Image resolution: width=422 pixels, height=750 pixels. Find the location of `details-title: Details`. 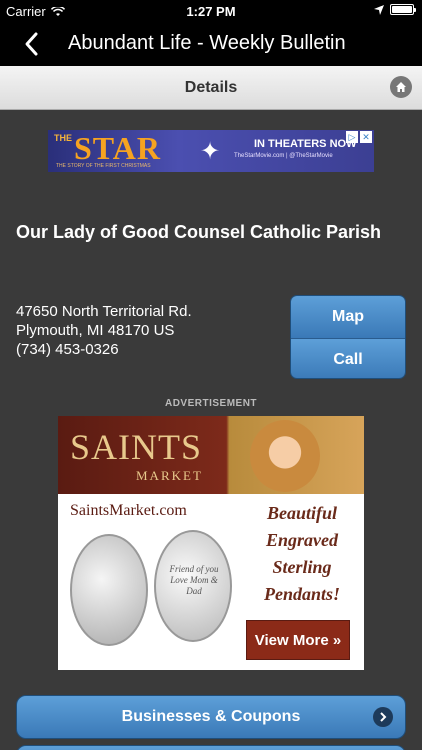

details-title: Details is located at coordinates (211, 87).